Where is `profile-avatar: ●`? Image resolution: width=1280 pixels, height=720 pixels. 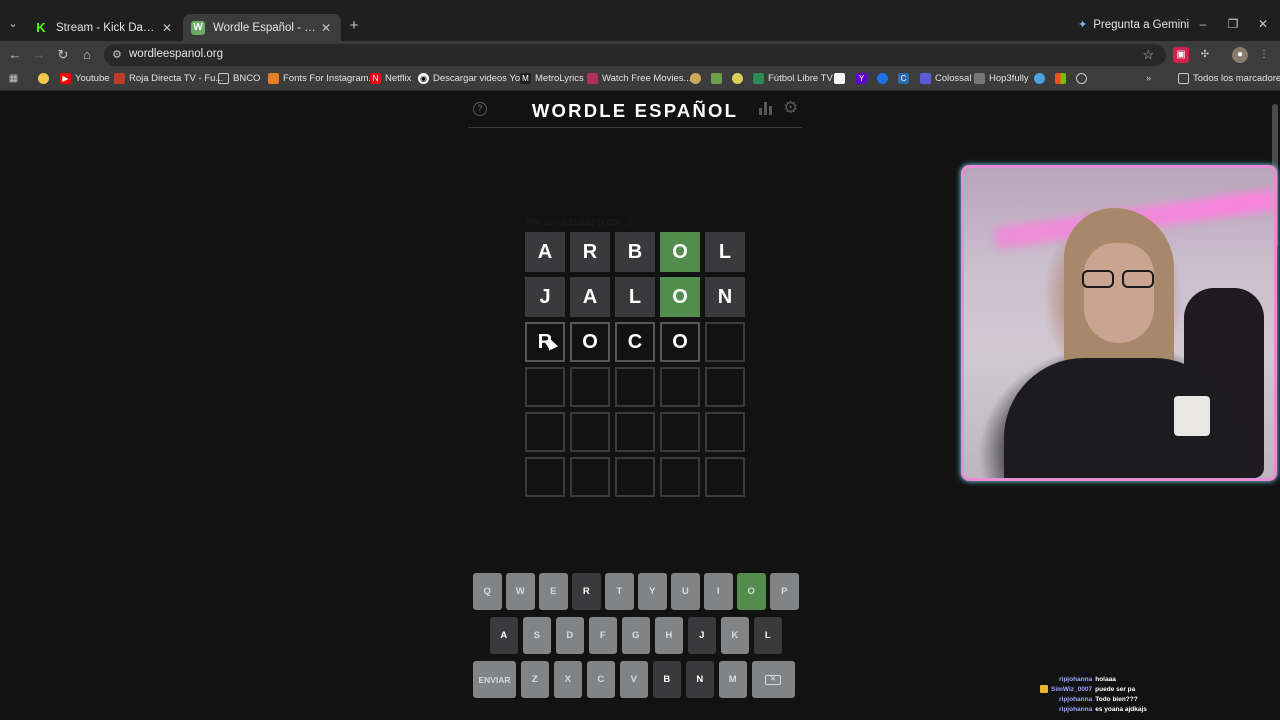 profile-avatar: ● is located at coordinates (1240, 55).